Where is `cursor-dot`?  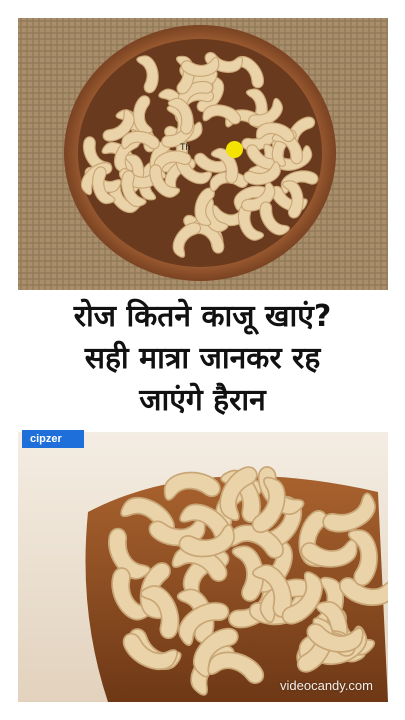 cursor-dot is located at coordinates (234, 149).